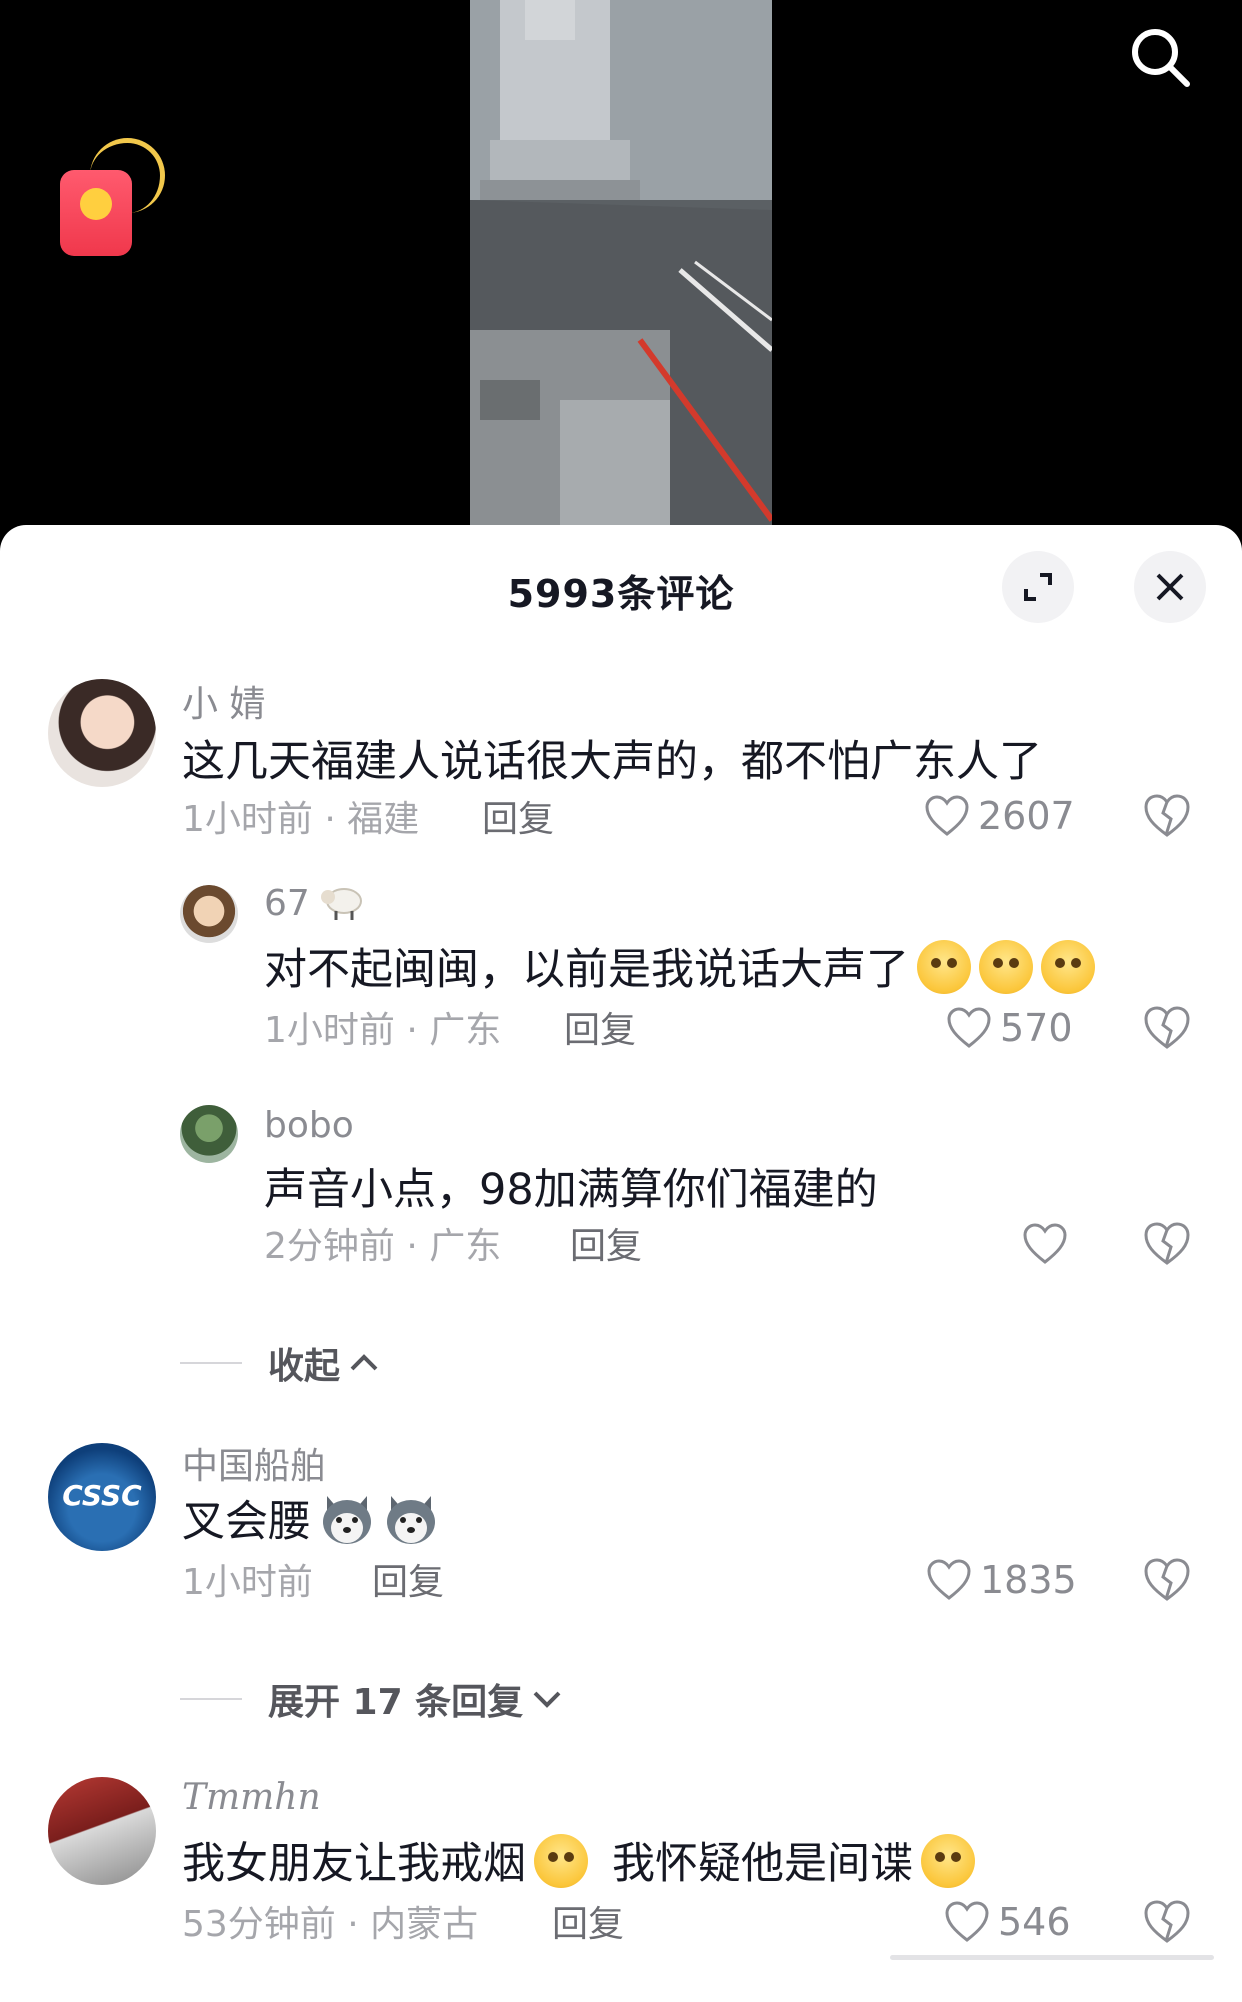  What do you see at coordinates (1160, 57) in the screenshot?
I see `search-icon` at bounding box center [1160, 57].